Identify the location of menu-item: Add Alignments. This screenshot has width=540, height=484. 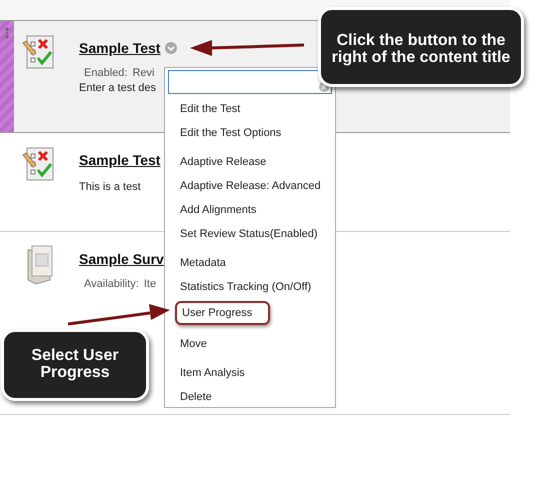
(250, 210).